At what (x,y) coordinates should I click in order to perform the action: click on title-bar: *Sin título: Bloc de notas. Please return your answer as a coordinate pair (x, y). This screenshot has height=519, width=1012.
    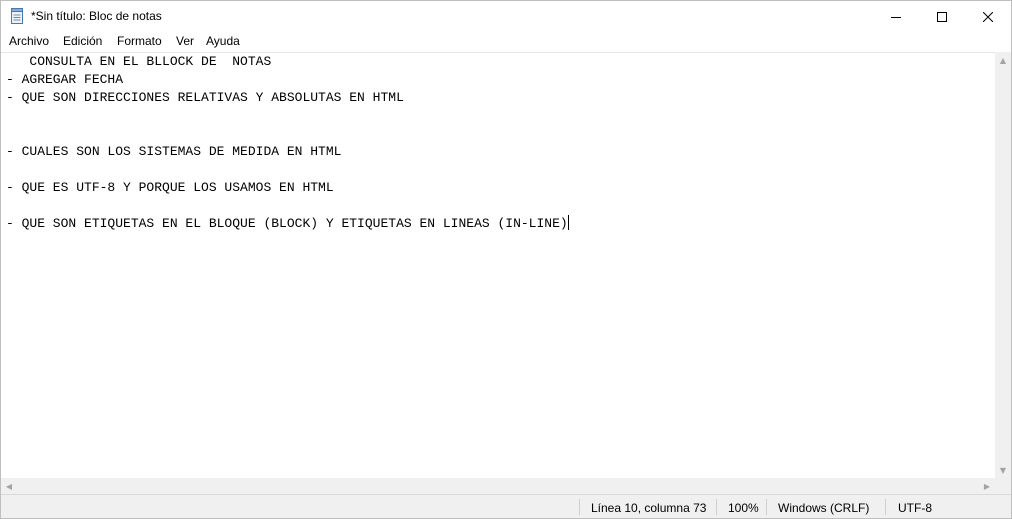
    Looking at the image, I should click on (506, 16).